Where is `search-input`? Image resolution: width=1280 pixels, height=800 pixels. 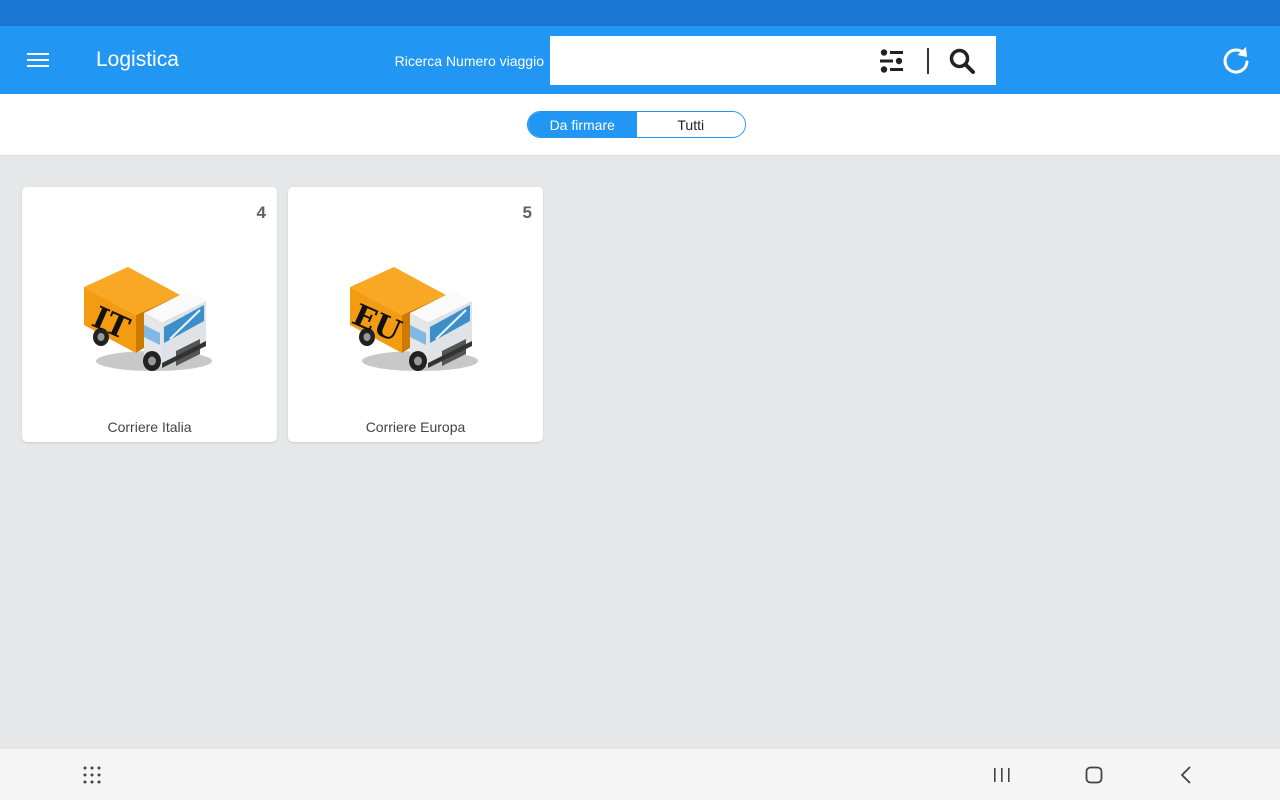 search-input is located at coordinates (705, 60).